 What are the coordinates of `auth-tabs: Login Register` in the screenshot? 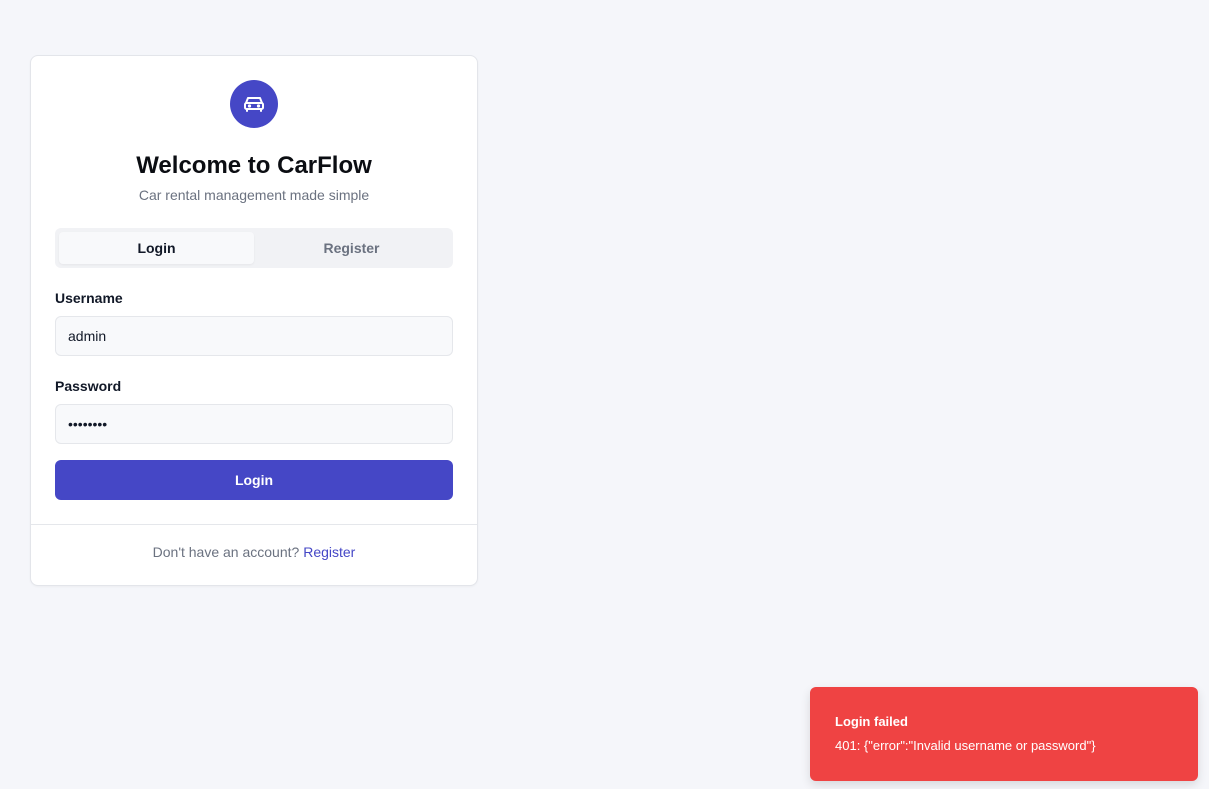 It's located at (254, 248).